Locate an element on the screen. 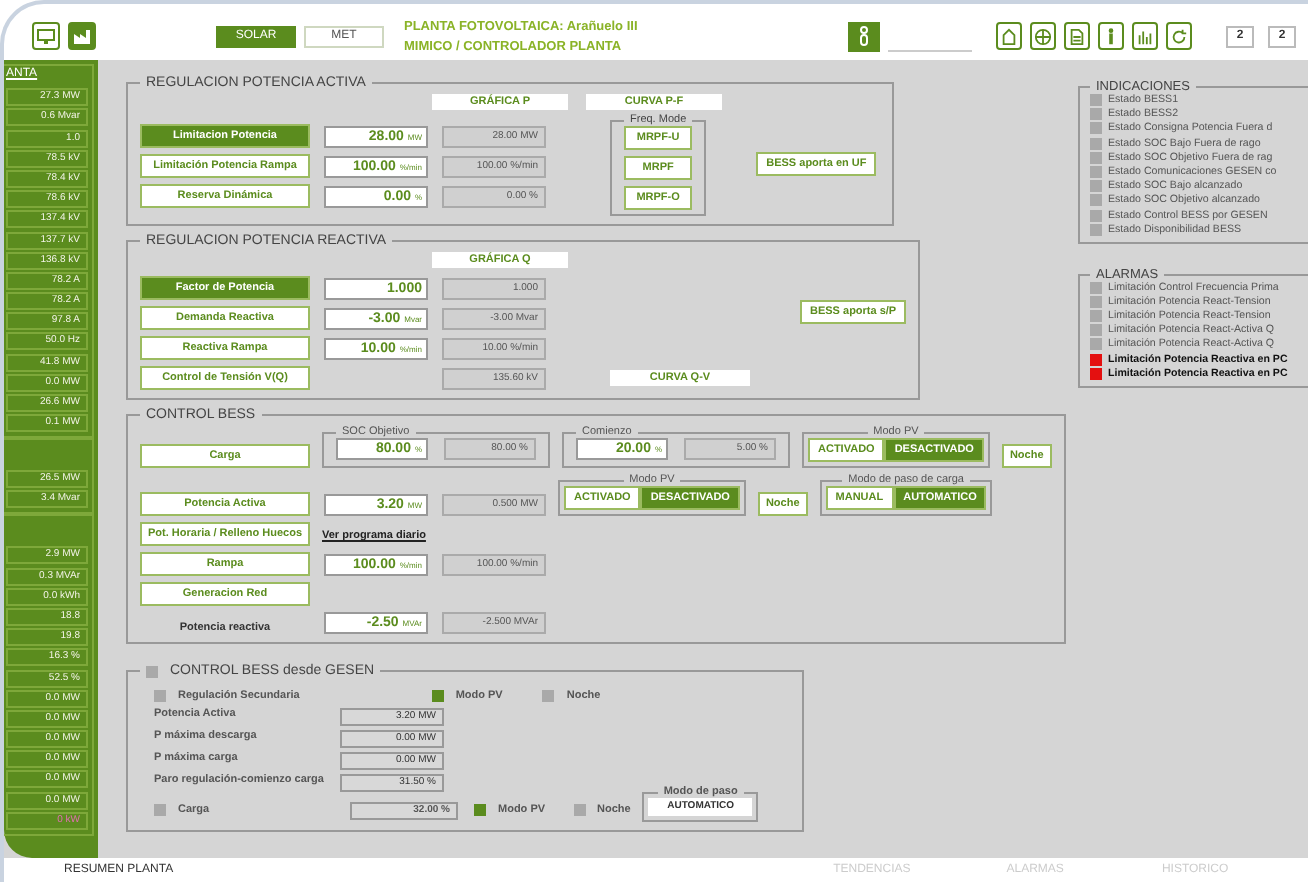  document-icon is located at coordinates (1077, 36).